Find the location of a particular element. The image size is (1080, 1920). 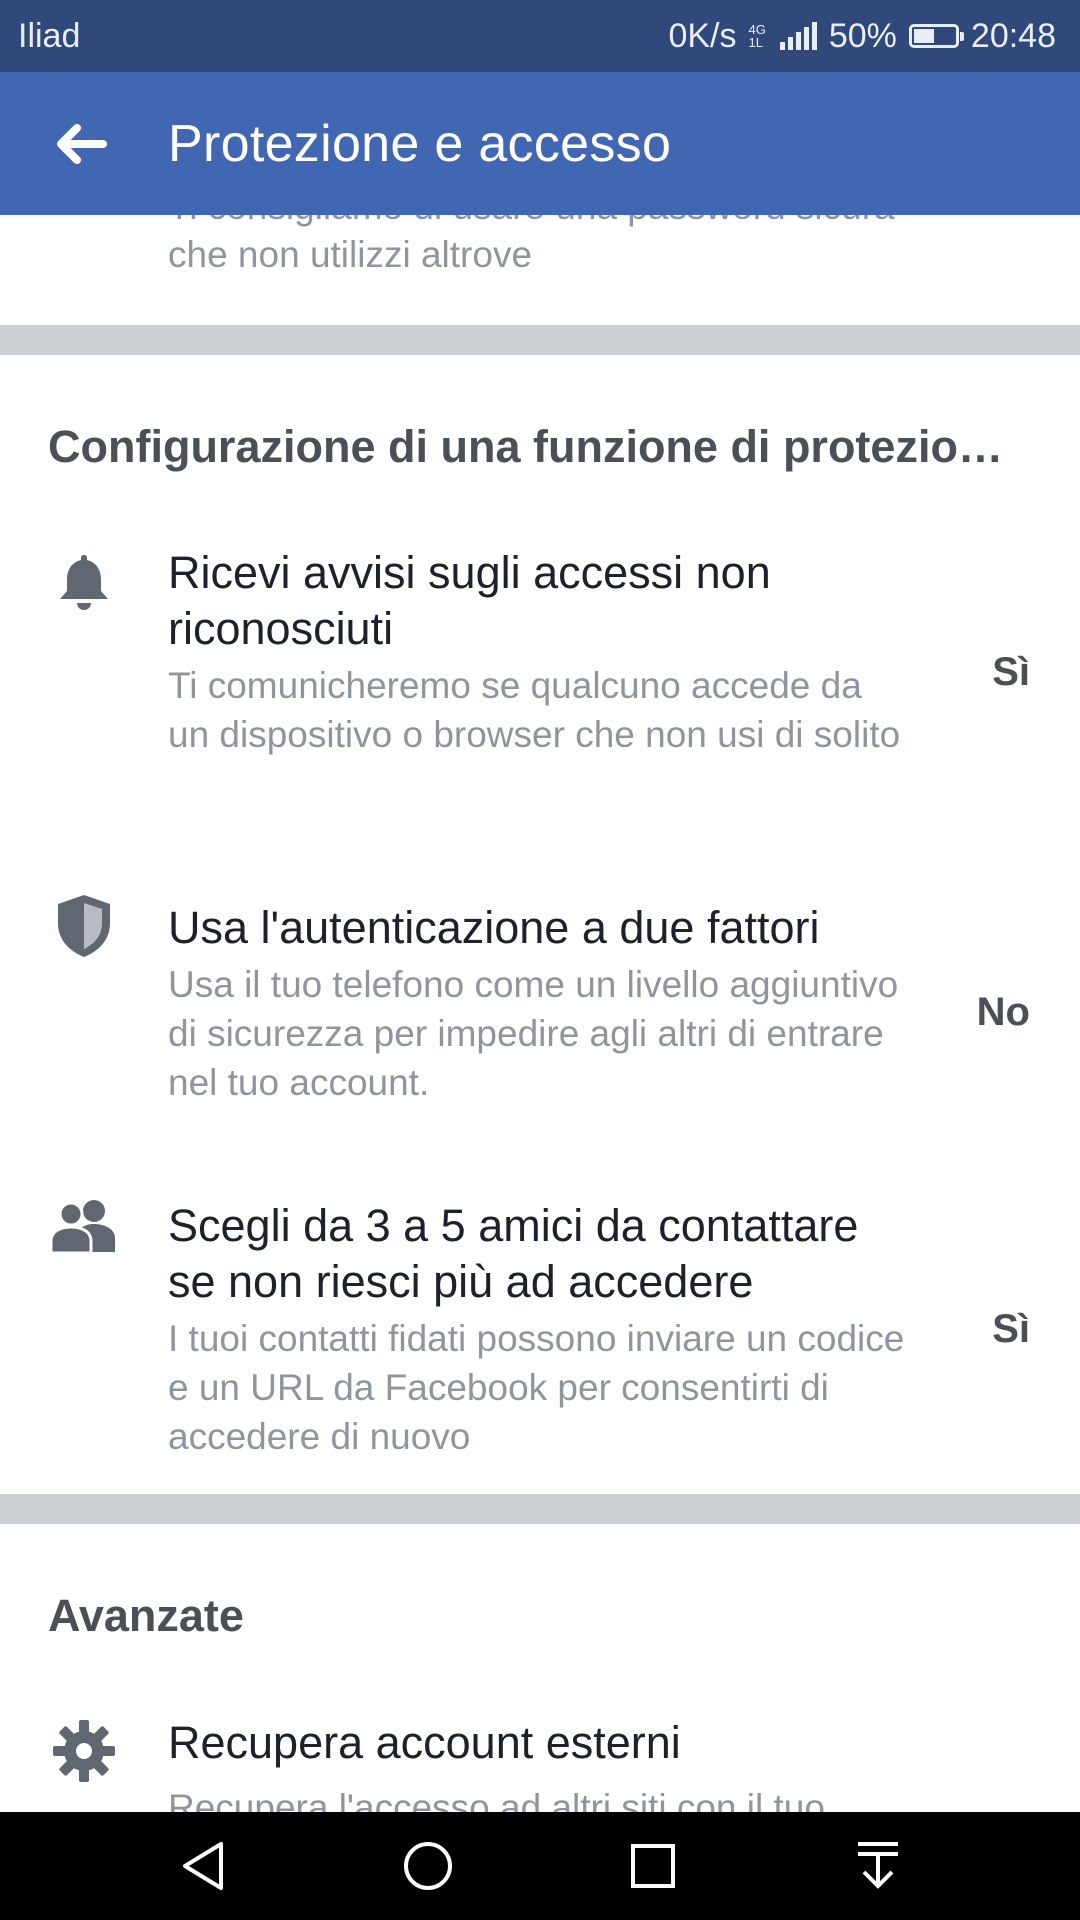

battery-percent: 50% is located at coordinates (862, 35).